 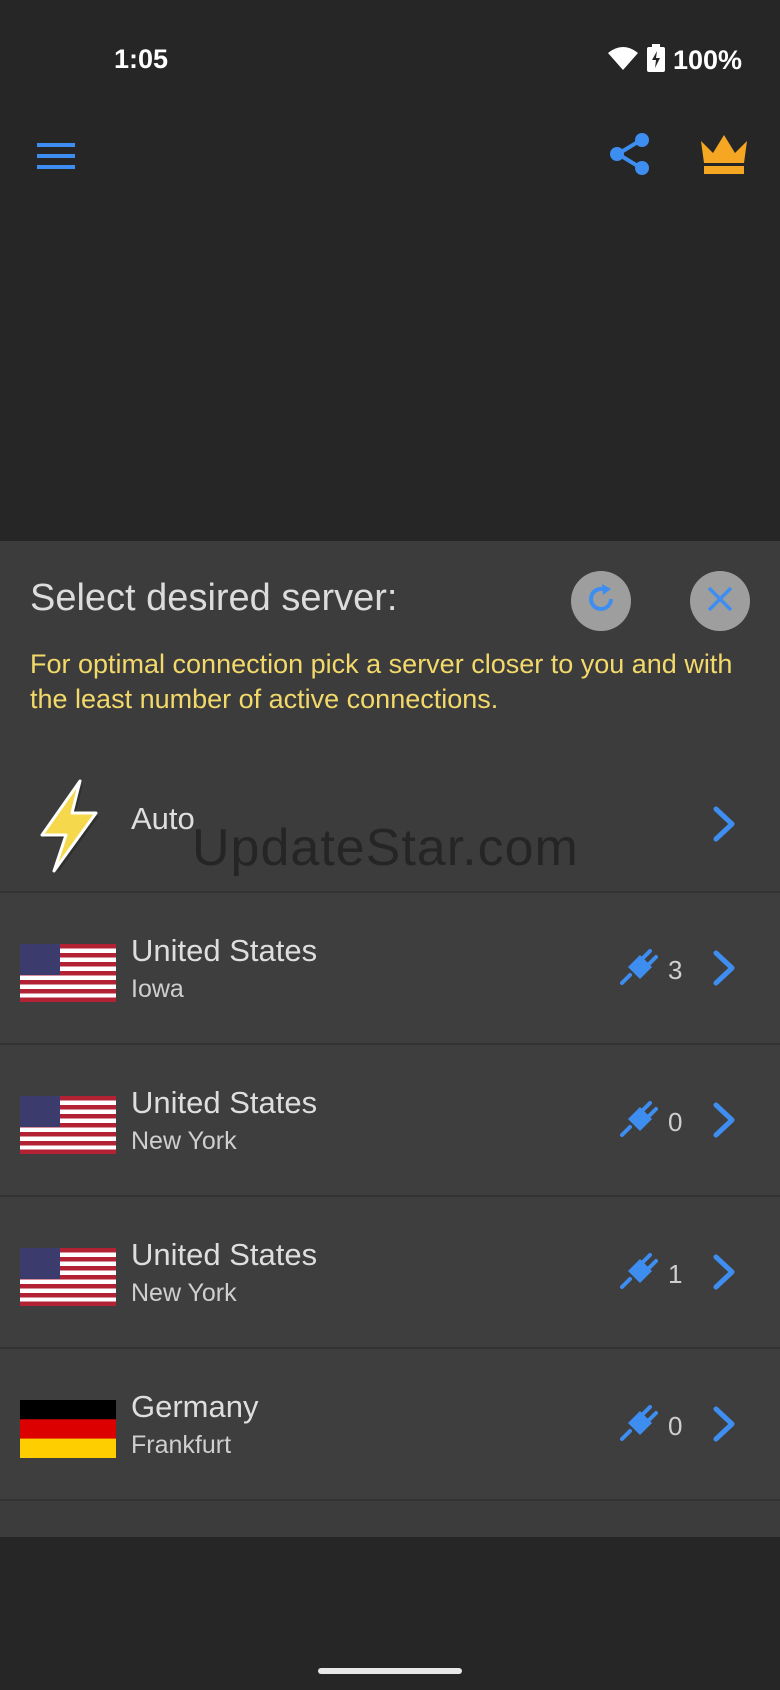 I want to click on status-time: 1:05, so click(x=141, y=59).